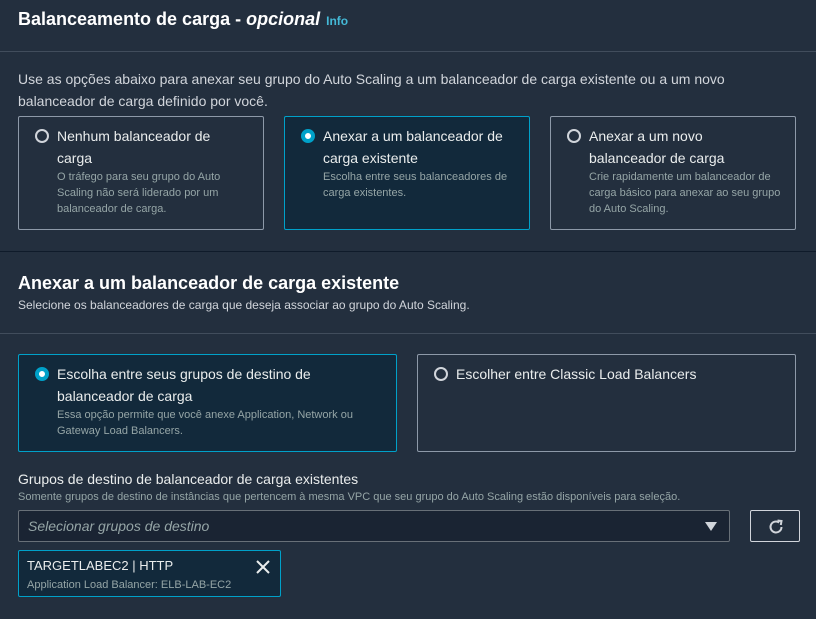 Image resolution: width=816 pixels, height=619 pixels. What do you see at coordinates (606, 403) in the screenshot?
I see `option-classic-lb: Escolher entre Classic Load Balancers` at bounding box center [606, 403].